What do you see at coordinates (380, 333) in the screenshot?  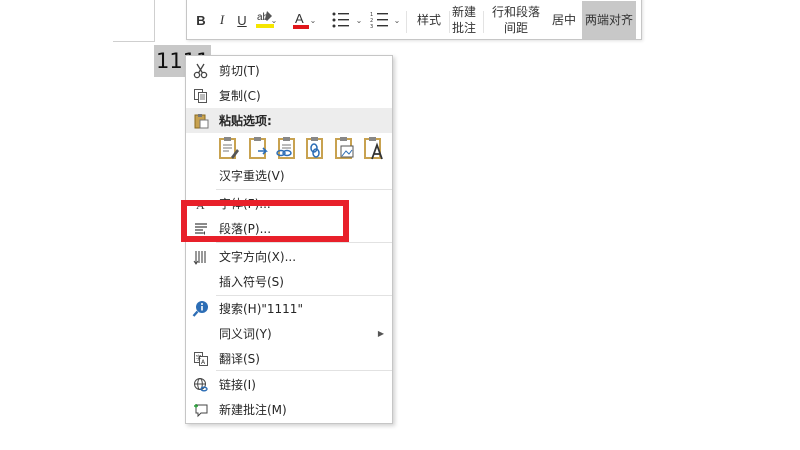 I see `submenu-arrow-icon: ▶` at bounding box center [380, 333].